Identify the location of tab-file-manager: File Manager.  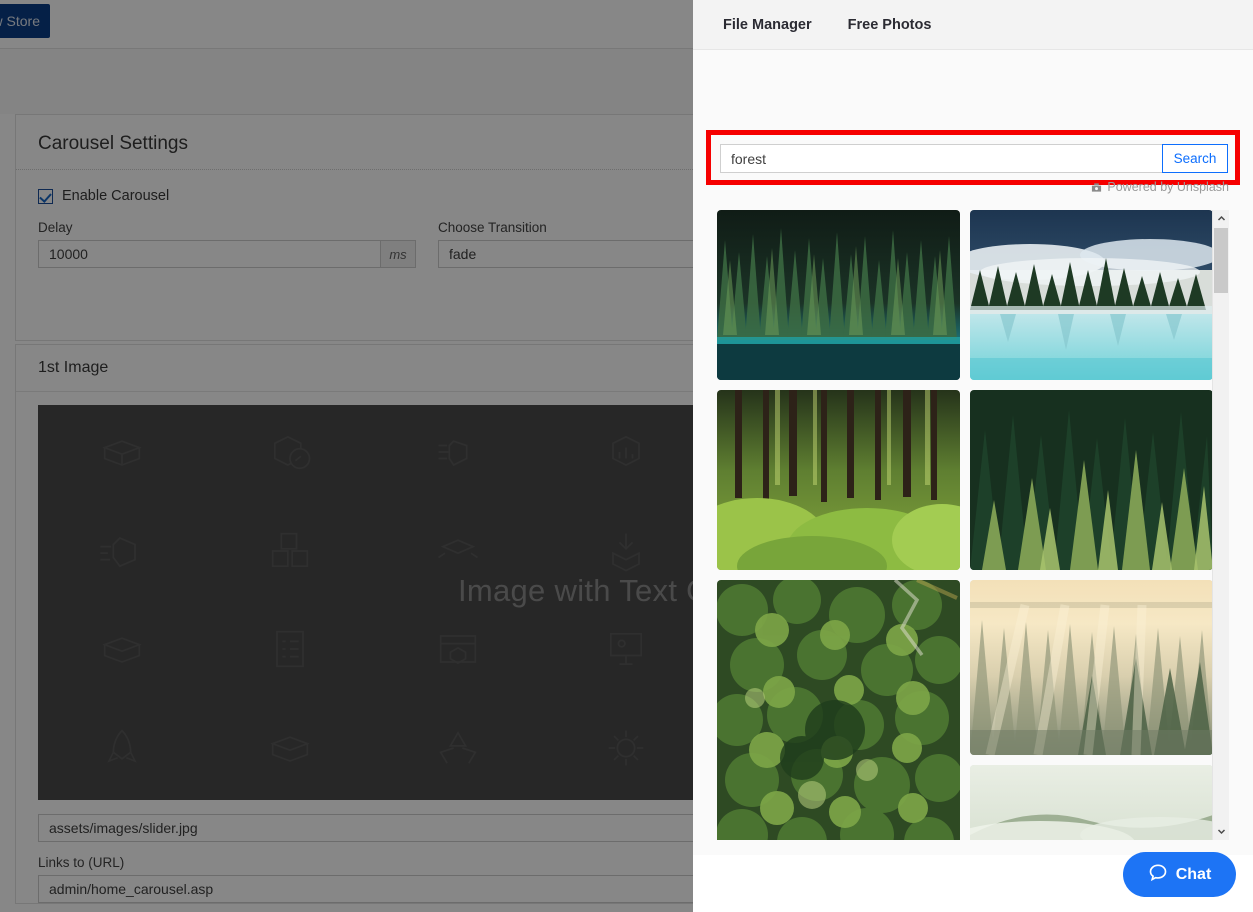
(767, 25).